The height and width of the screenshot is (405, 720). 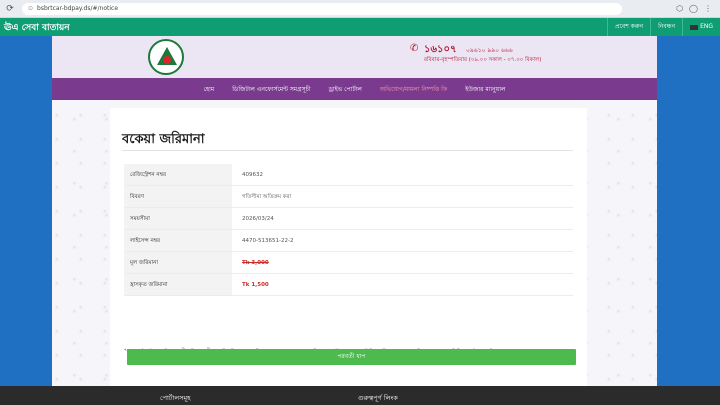 I want to click on profile-icon: ◯, so click(x=693, y=8).